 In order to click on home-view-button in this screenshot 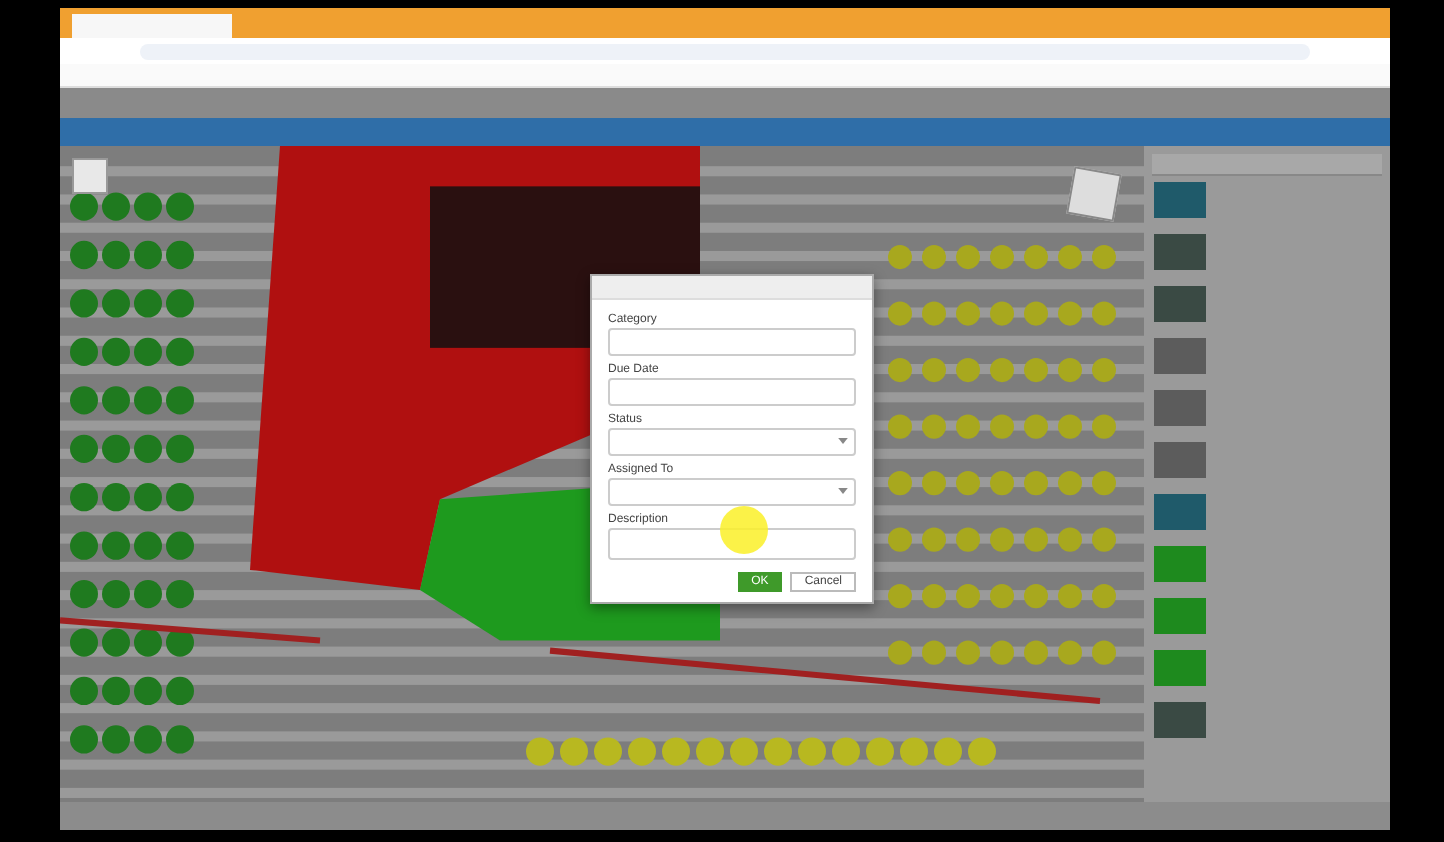, I will do `click(90, 176)`.